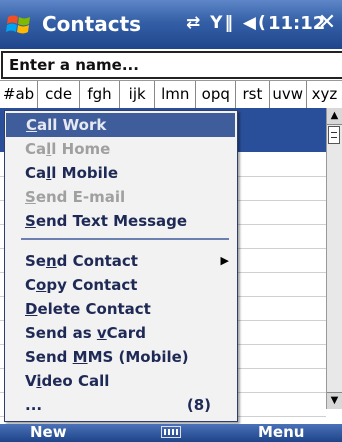  What do you see at coordinates (72, 125) in the screenshot?
I see `menu-item-label-end: all Work` at bounding box center [72, 125].